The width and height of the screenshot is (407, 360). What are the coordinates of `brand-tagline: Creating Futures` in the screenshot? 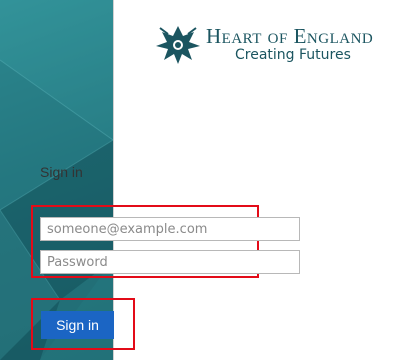 It's located at (293, 55).